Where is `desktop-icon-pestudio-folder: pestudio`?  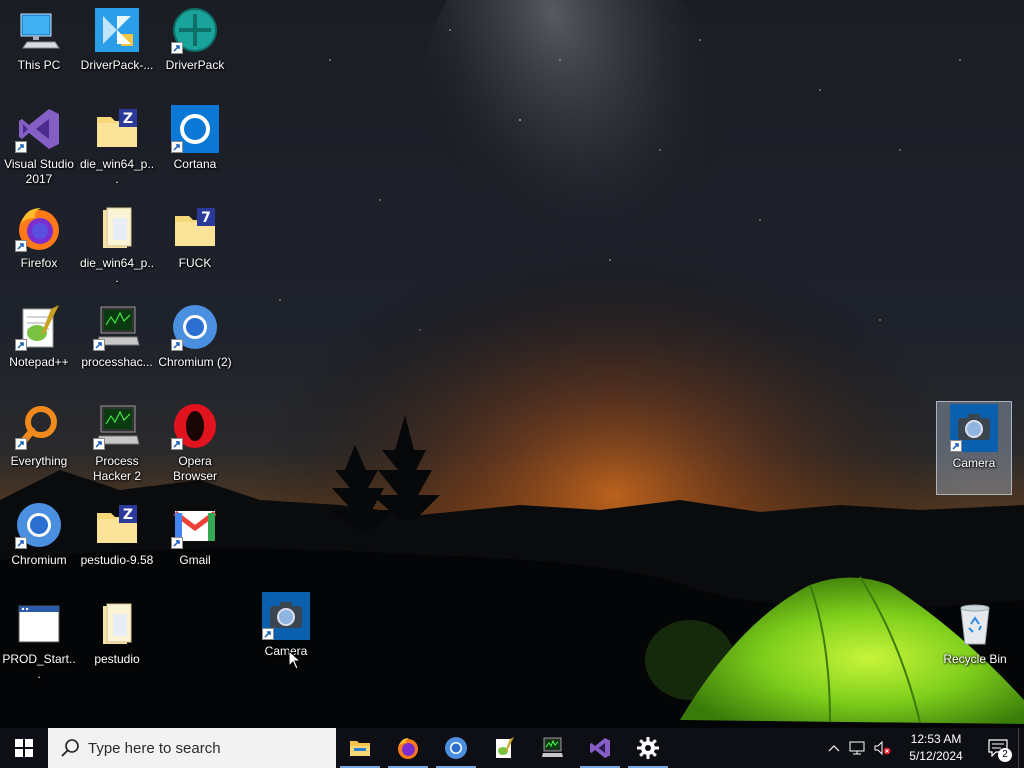 desktop-icon-pestudio-folder: pestudio is located at coordinates (117, 645).